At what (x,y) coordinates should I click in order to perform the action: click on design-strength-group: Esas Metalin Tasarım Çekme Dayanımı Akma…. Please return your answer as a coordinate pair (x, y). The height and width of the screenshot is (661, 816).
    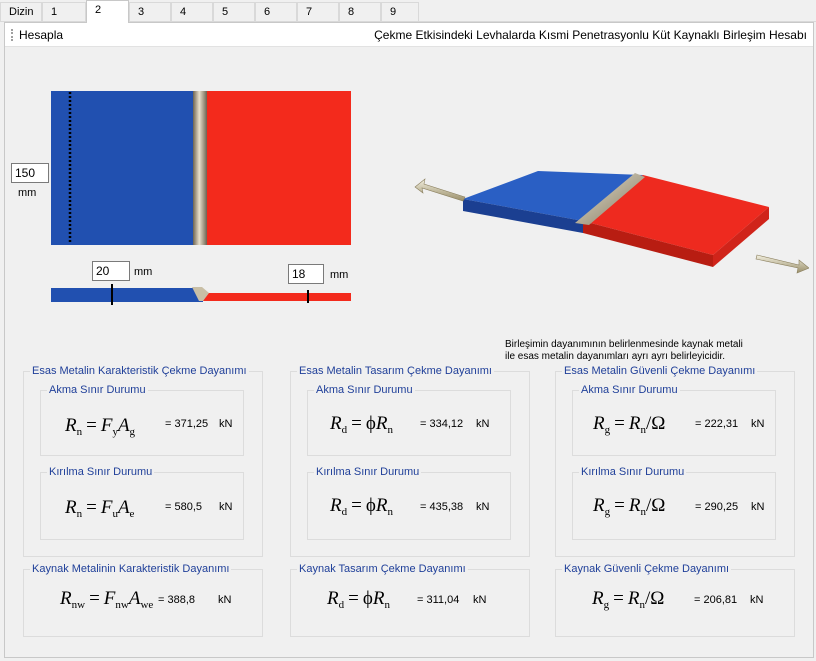
    Looking at the image, I should click on (410, 461).